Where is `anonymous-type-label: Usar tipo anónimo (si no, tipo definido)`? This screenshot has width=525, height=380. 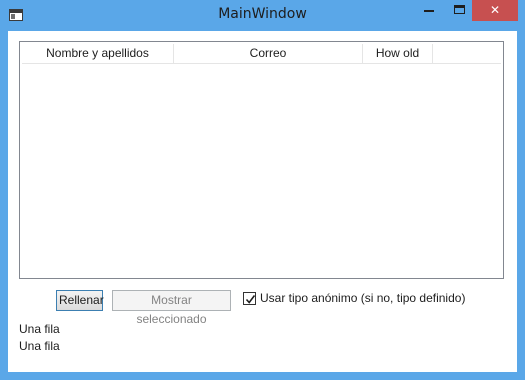 anonymous-type-label: Usar tipo anónimo (si no, tipo definido) is located at coordinates (363, 298).